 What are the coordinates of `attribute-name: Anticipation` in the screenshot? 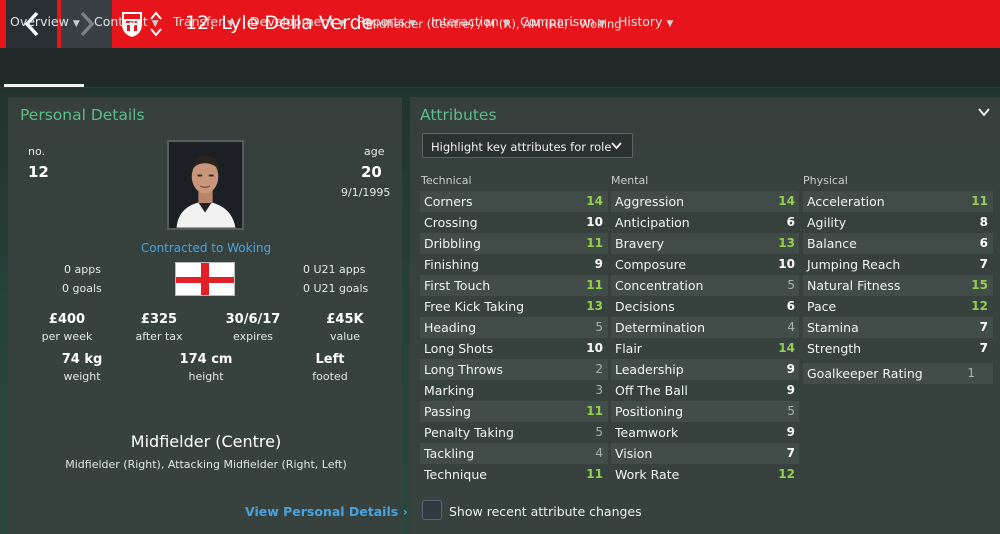 It's located at (652, 222).